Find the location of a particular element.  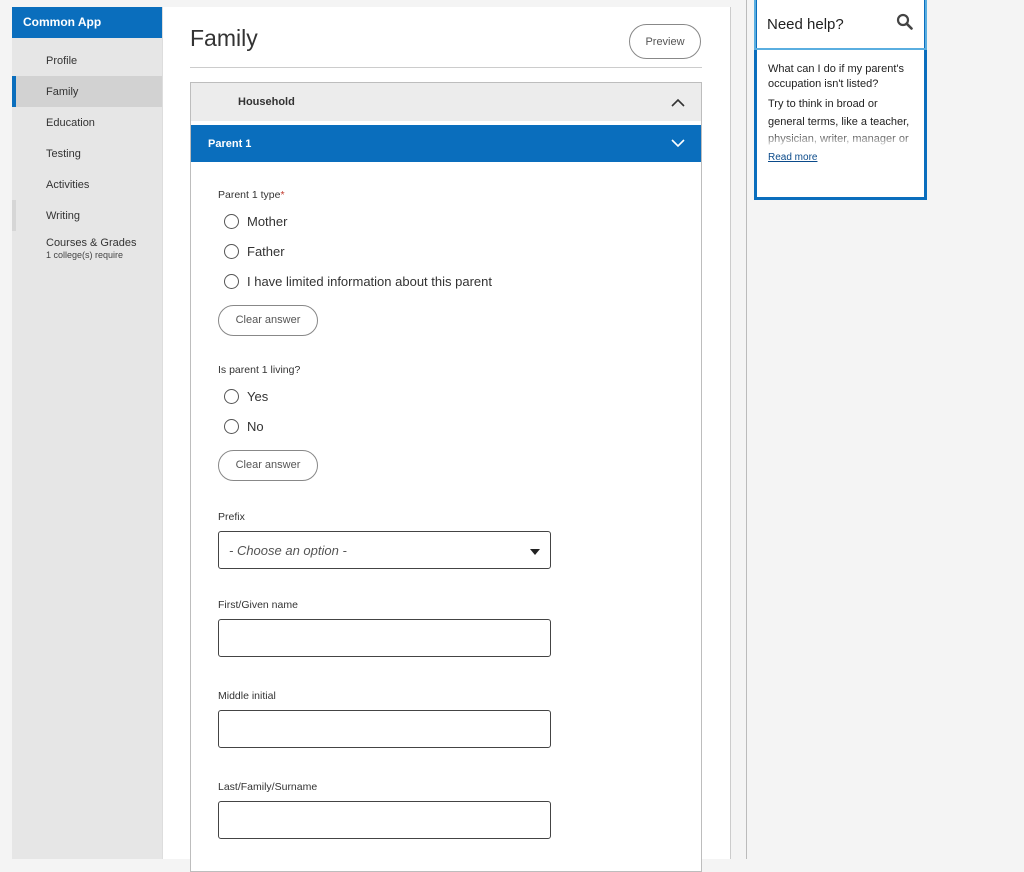

radio-label: Yes is located at coordinates (258, 396).